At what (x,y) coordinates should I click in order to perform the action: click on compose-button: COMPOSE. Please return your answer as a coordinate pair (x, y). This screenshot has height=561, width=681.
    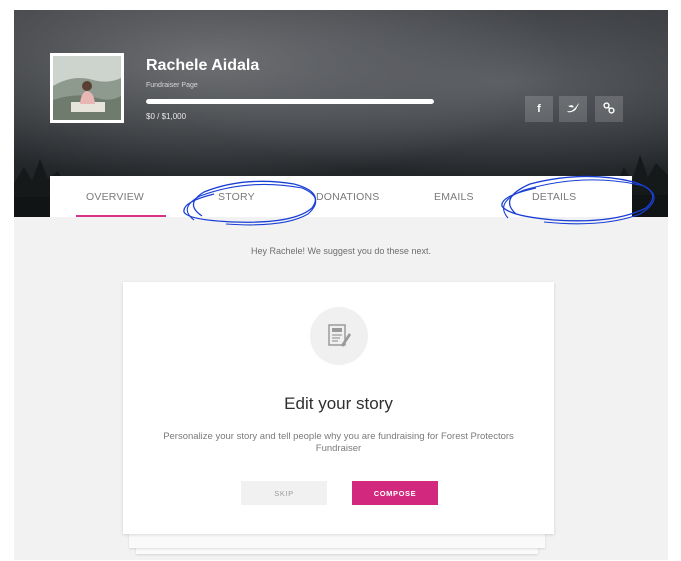
    Looking at the image, I should click on (395, 493).